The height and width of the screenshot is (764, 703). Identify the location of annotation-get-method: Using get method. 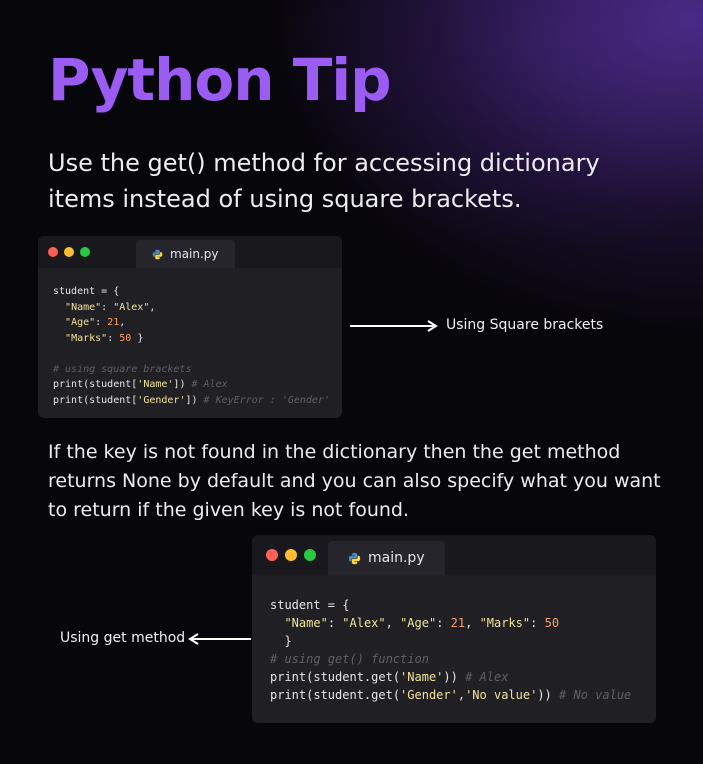
(123, 638).